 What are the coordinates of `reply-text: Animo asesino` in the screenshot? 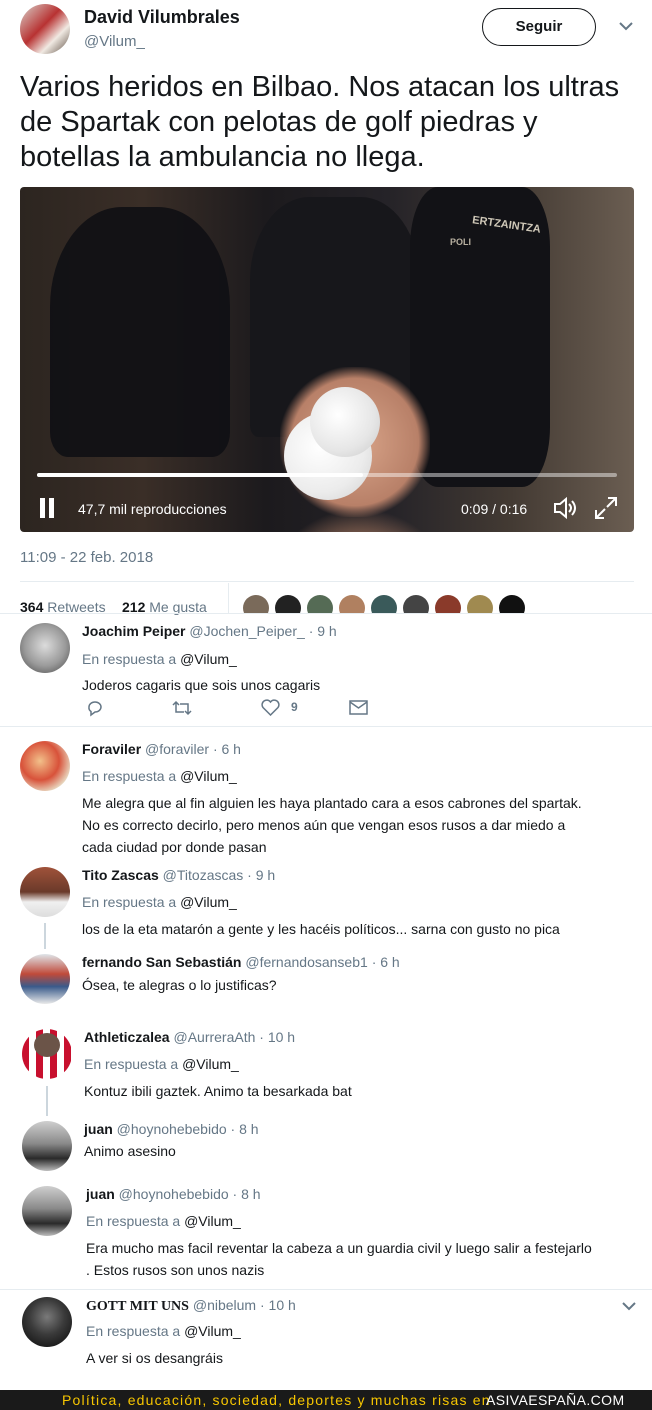 It's located at (130, 1151).